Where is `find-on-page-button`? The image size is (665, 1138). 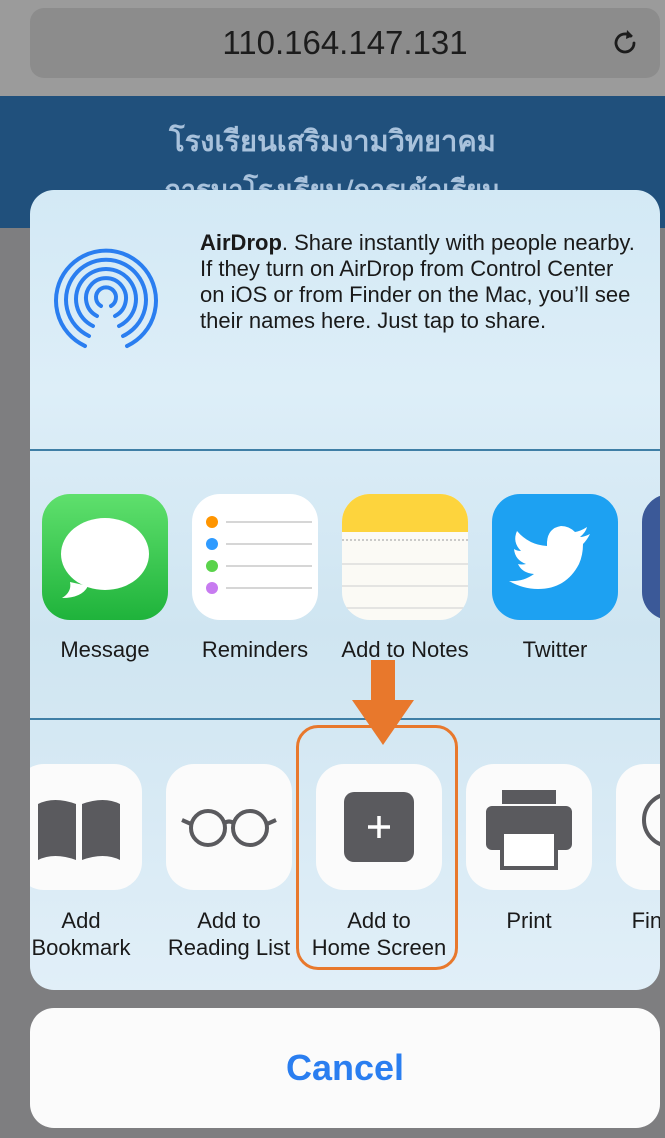 find-on-page-button is located at coordinates (638, 827).